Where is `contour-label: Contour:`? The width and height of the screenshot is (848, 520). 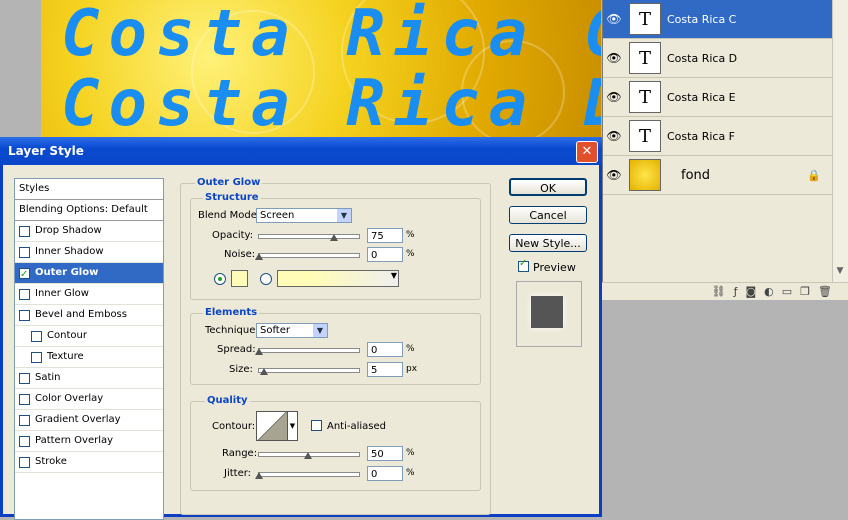 contour-label: Contour: is located at coordinates (234, 426).